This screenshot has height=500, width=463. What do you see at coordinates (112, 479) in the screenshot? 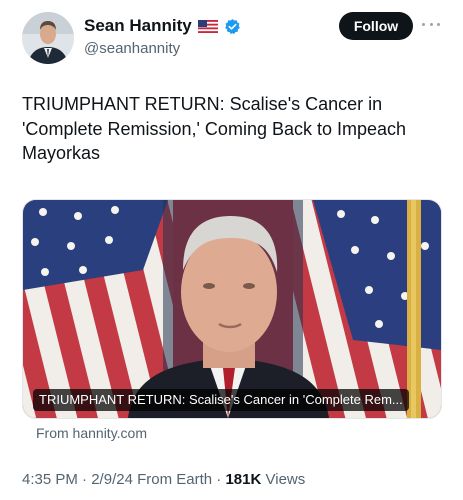
I see `tweet-date: 2/9/24` at bounding box center [112, 479].